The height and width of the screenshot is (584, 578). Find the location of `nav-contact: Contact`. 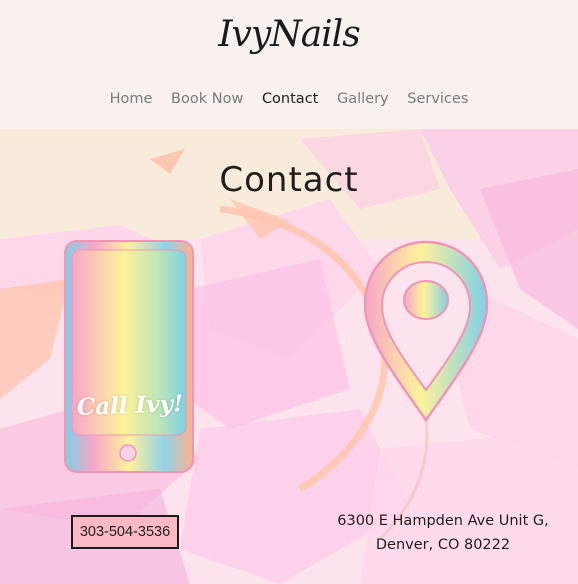

nav-contact: Contact is located at coordinates (290, 99).